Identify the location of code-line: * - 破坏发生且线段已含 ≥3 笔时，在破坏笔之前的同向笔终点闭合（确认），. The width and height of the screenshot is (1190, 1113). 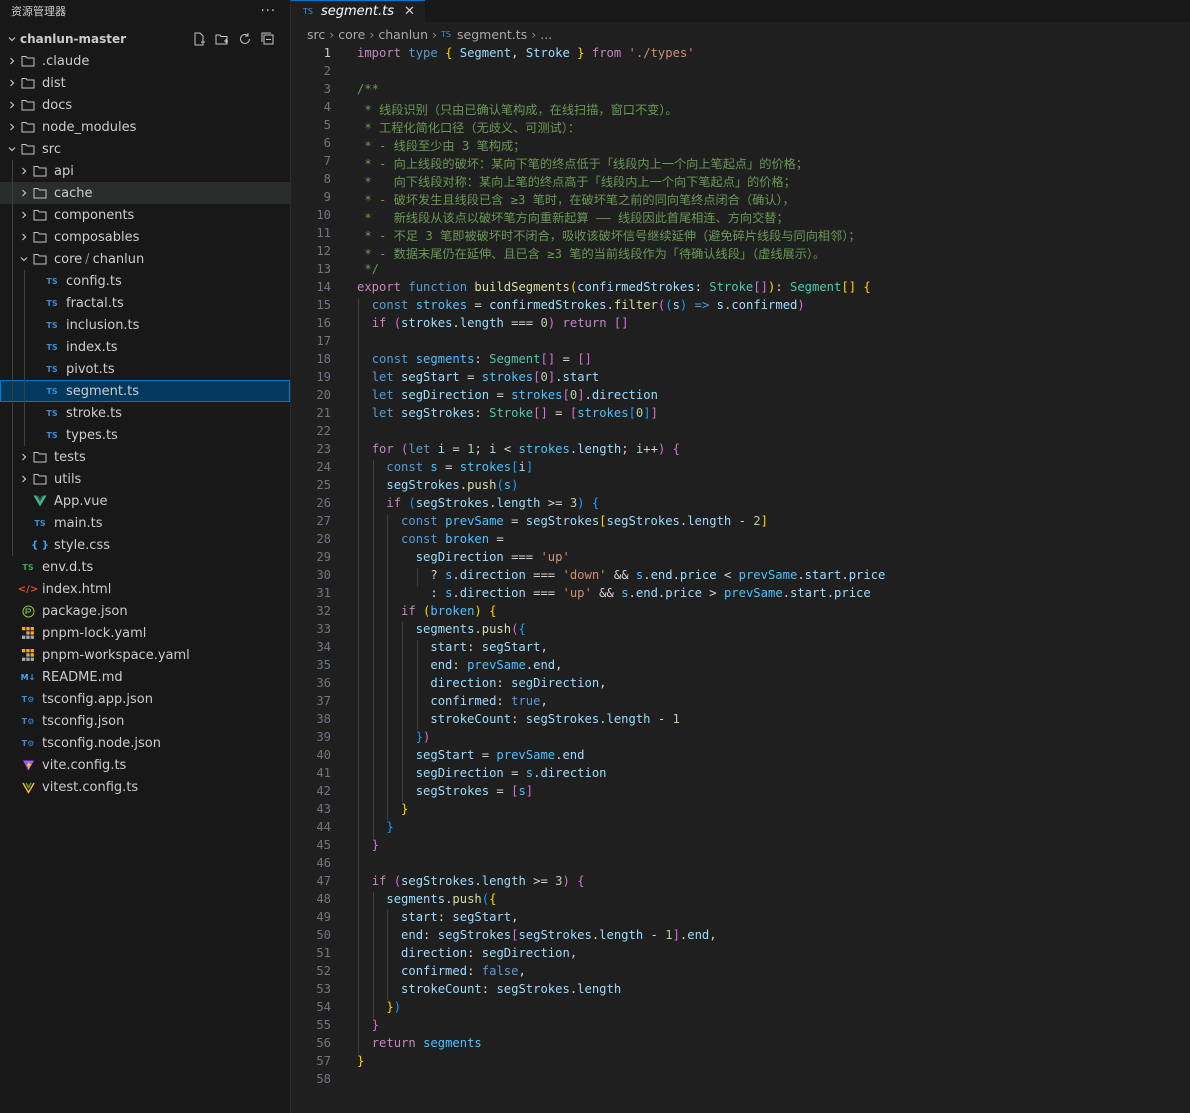
(575, 199).